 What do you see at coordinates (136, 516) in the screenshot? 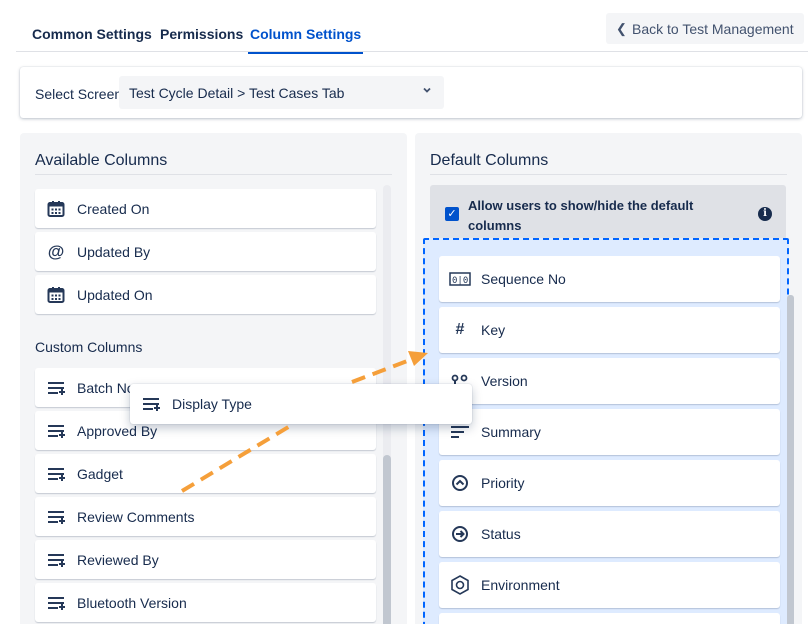
I see `custom-item-label: Review Comments` at bounding box center [136, 516].